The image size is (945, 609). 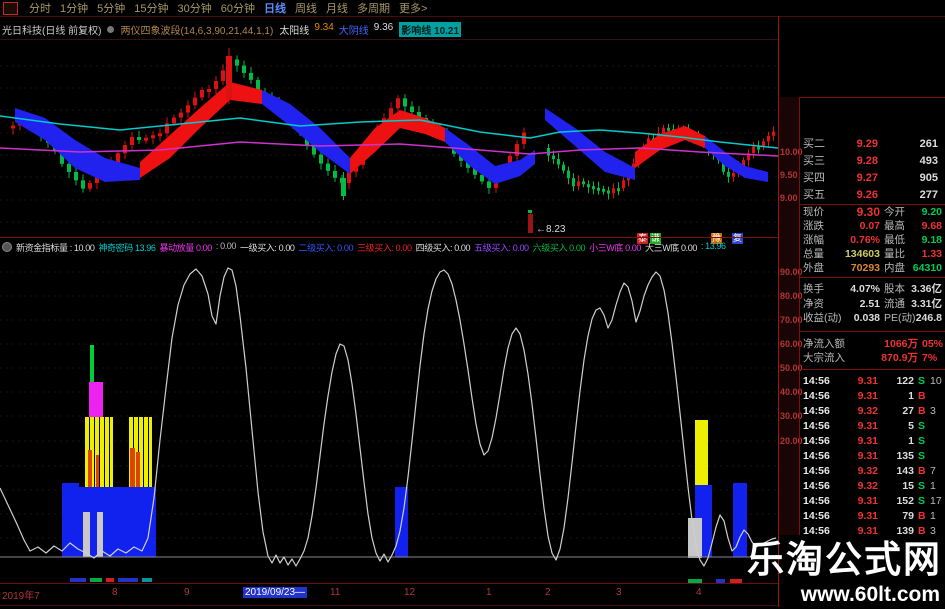 I want to click on quote-row-0: 现价 9.30 今开 9.20, so click(x=872, y=212).